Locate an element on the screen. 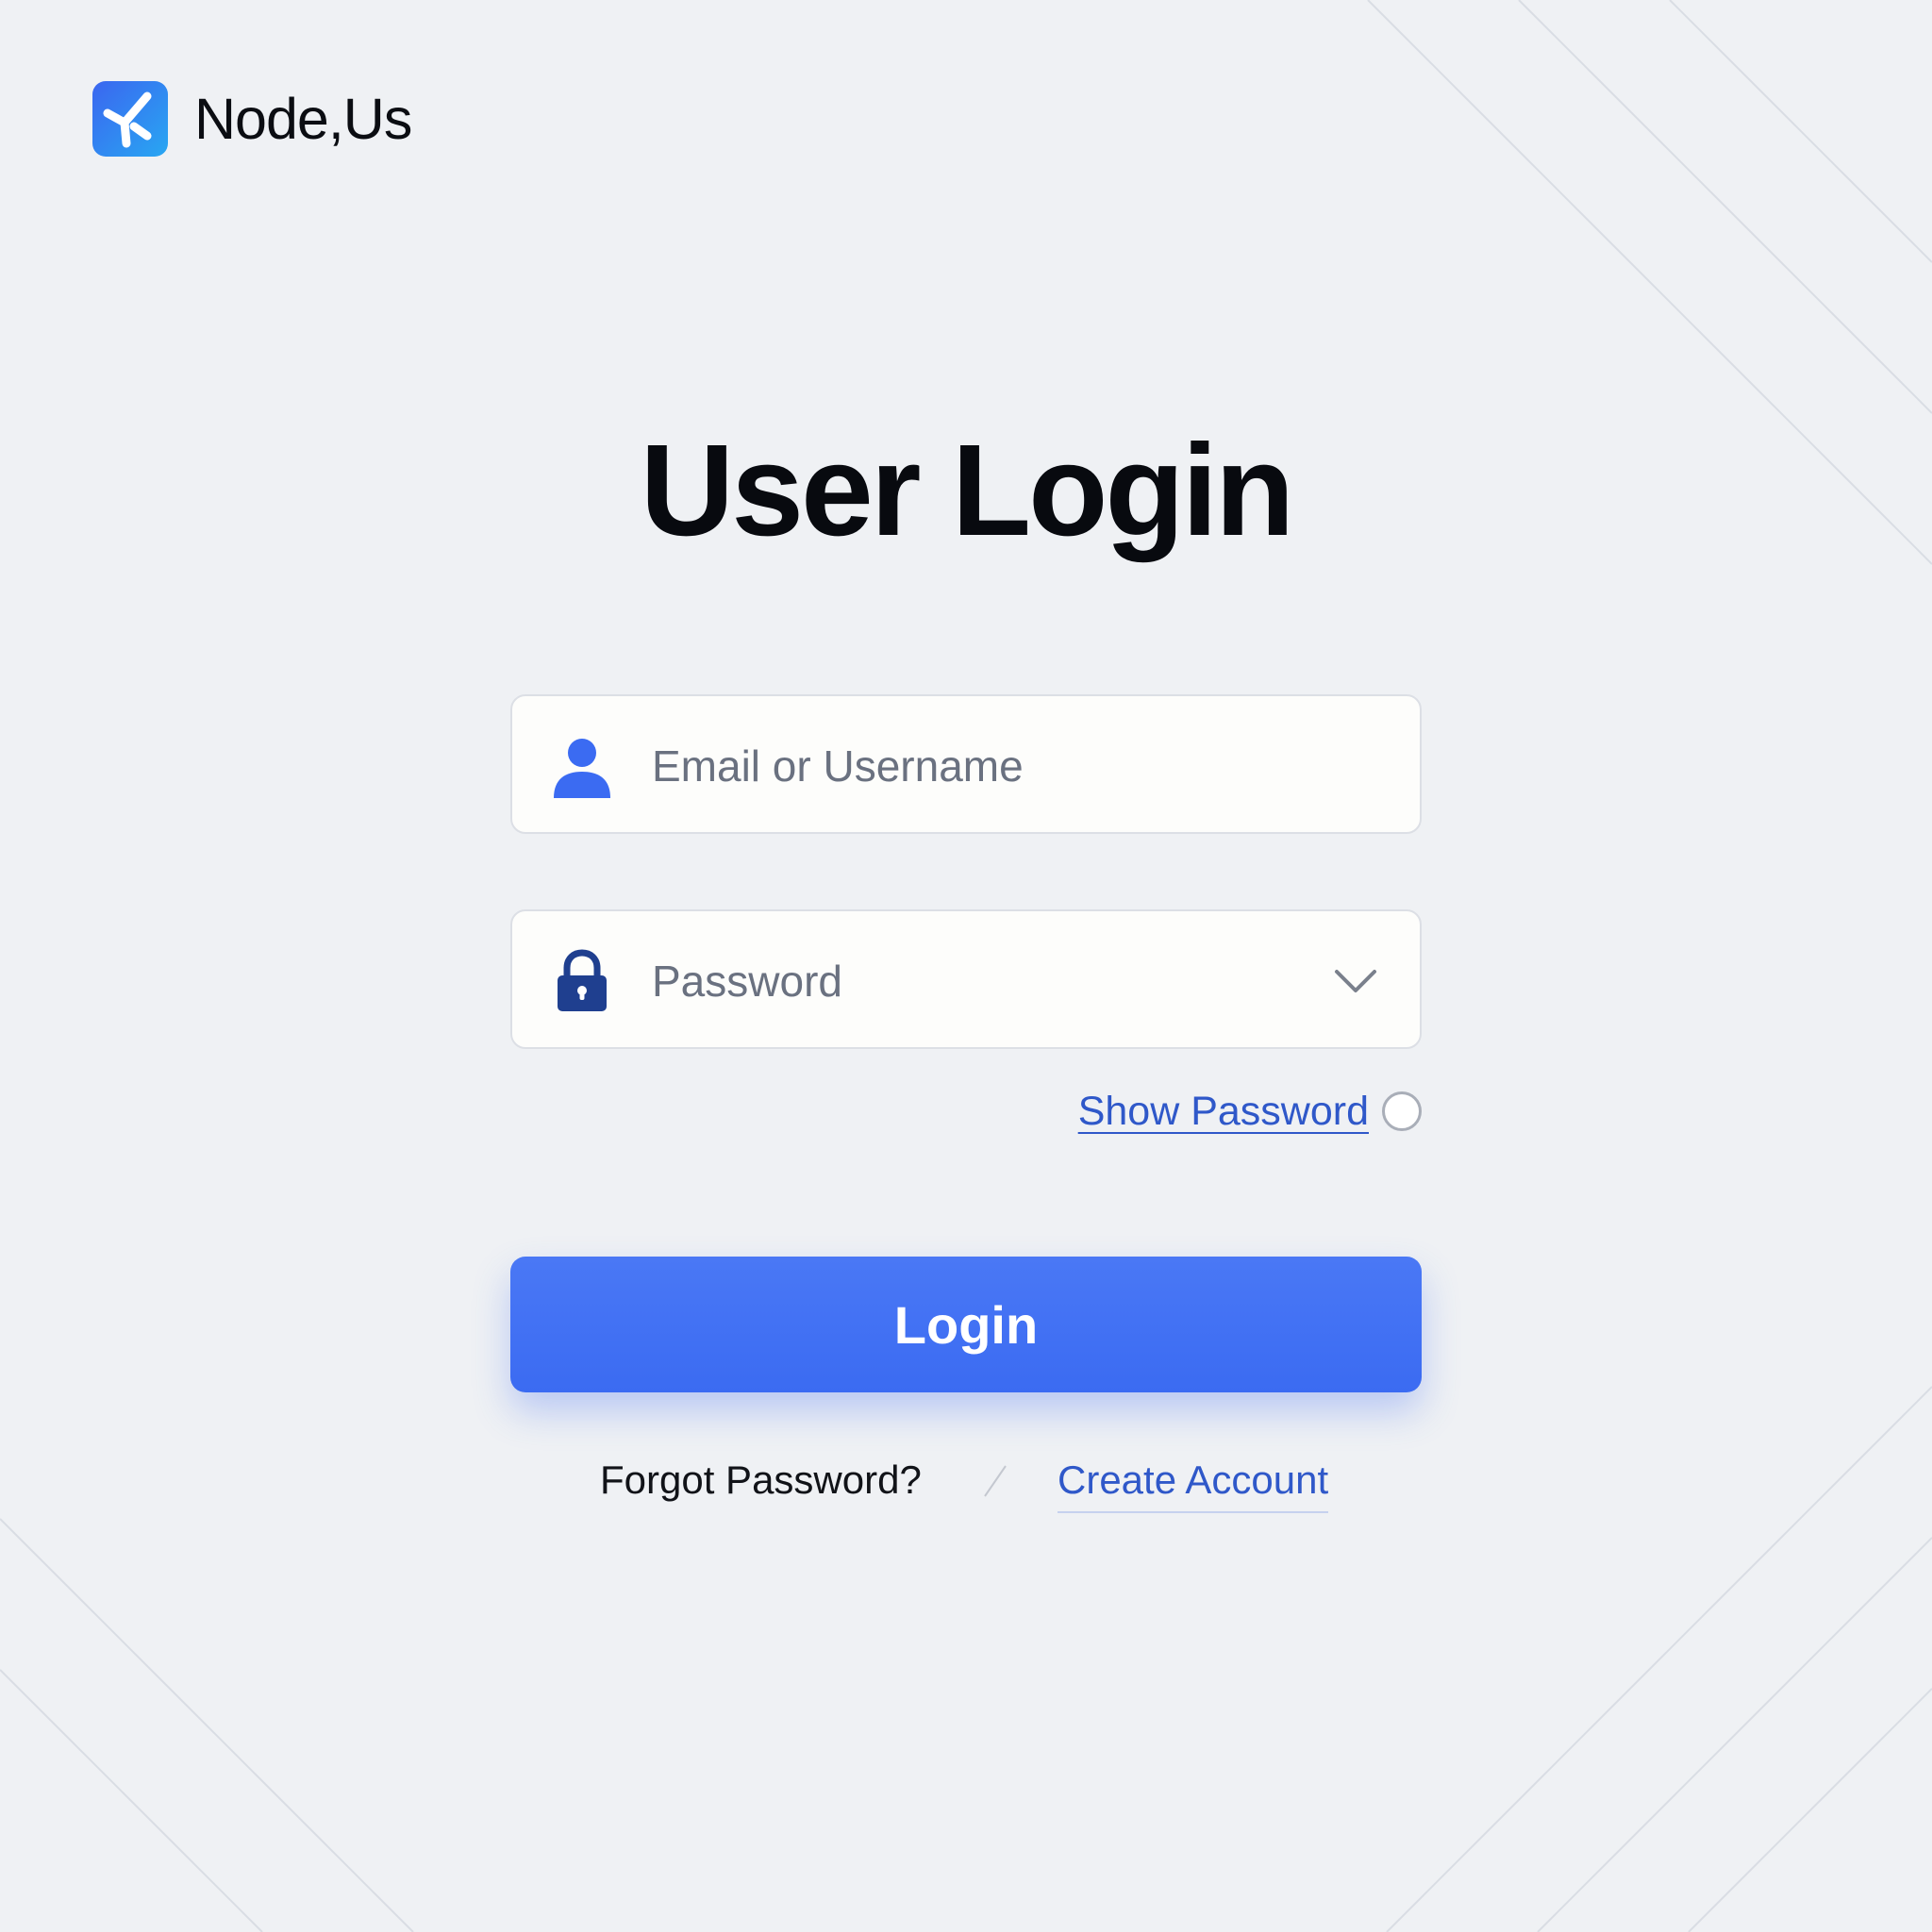 The height and width of the screenshot is (1932, 1932). divider-slash is located at coordinates (995, 1481).